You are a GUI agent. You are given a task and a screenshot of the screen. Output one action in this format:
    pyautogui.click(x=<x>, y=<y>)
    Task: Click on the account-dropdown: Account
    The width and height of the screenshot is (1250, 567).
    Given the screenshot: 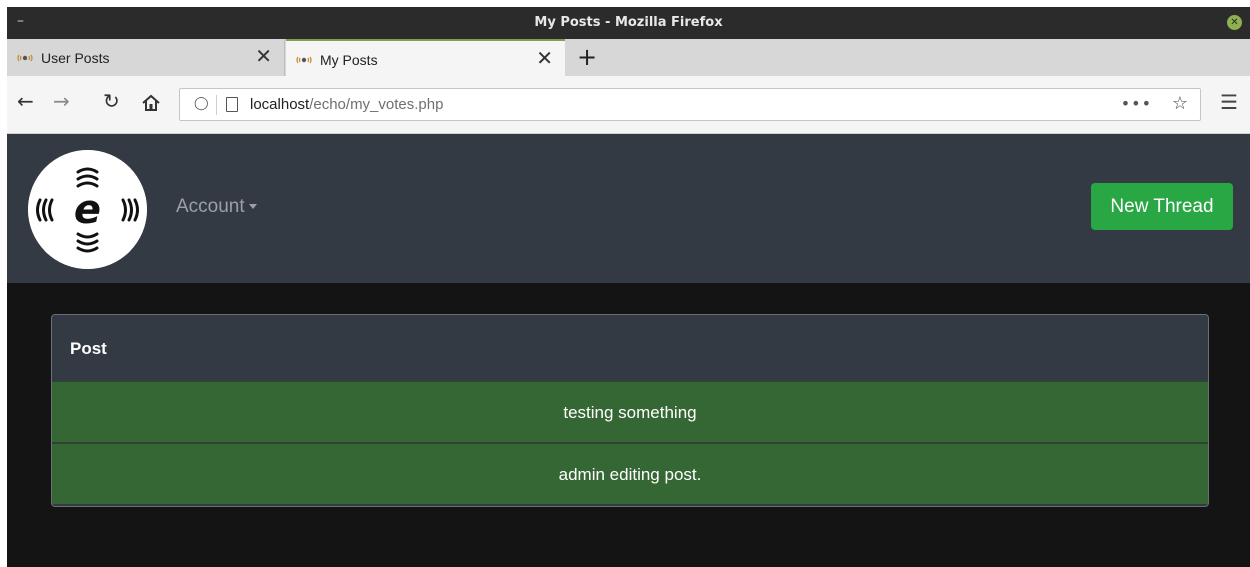 What is the action you would take?
    pyautogui.click(x=216, y=207)
    